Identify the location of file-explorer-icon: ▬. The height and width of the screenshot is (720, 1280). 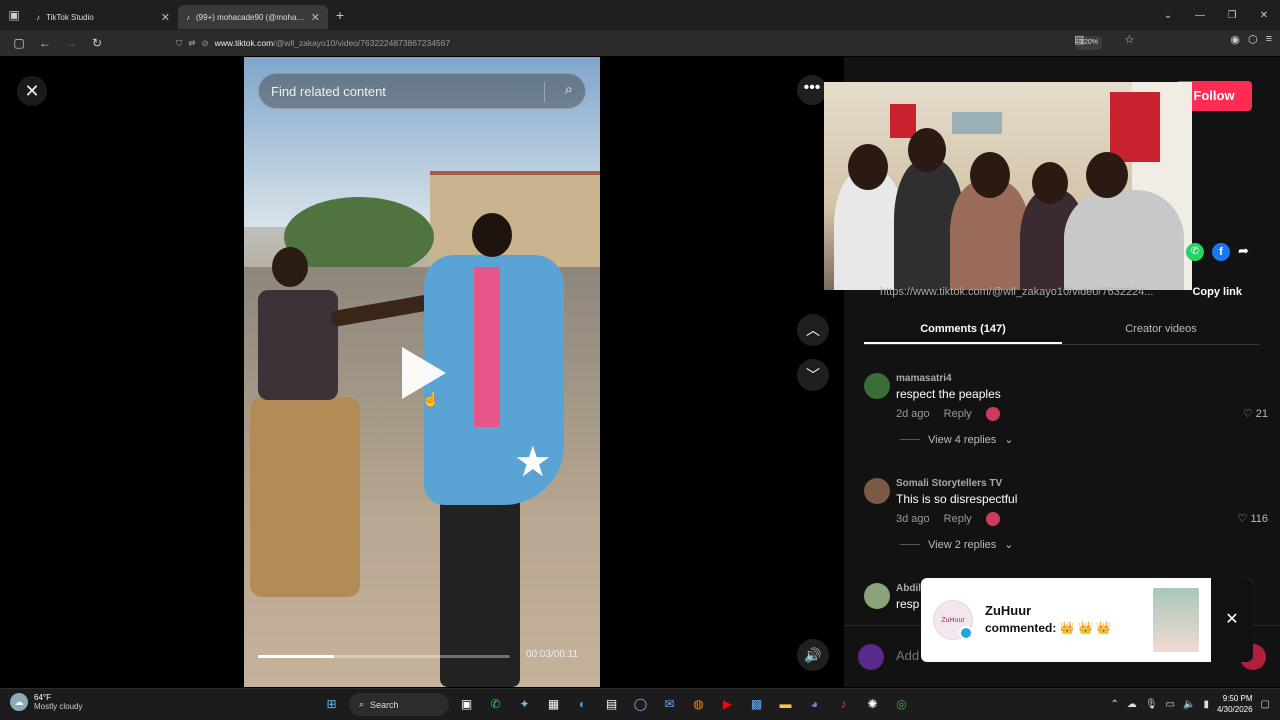
(785, 704).